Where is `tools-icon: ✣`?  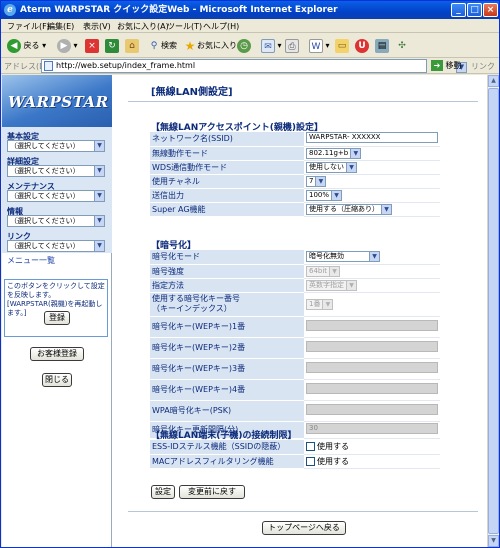 tools-icon: ✣ is located at coordinates (402, 45).